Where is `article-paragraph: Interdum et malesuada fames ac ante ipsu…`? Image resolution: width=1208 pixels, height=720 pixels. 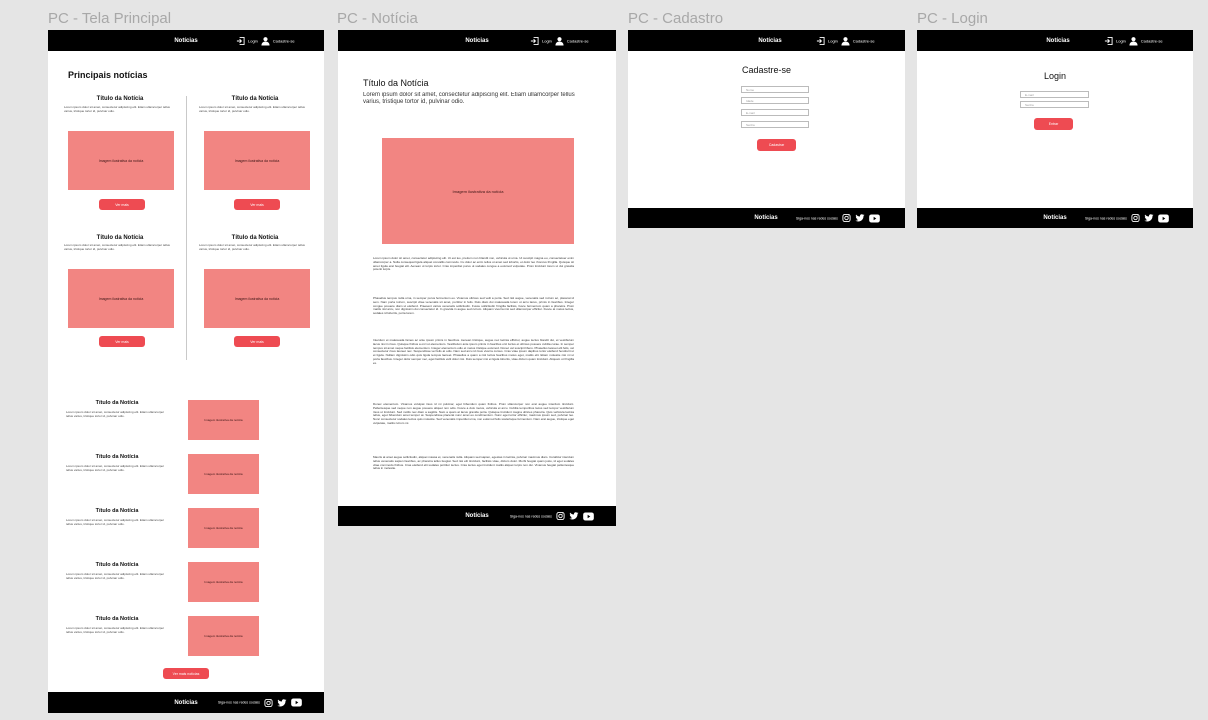
article-paragraph: Interdum et malesuada fames ac ante ipsu… is located at coordinates (473, 352).